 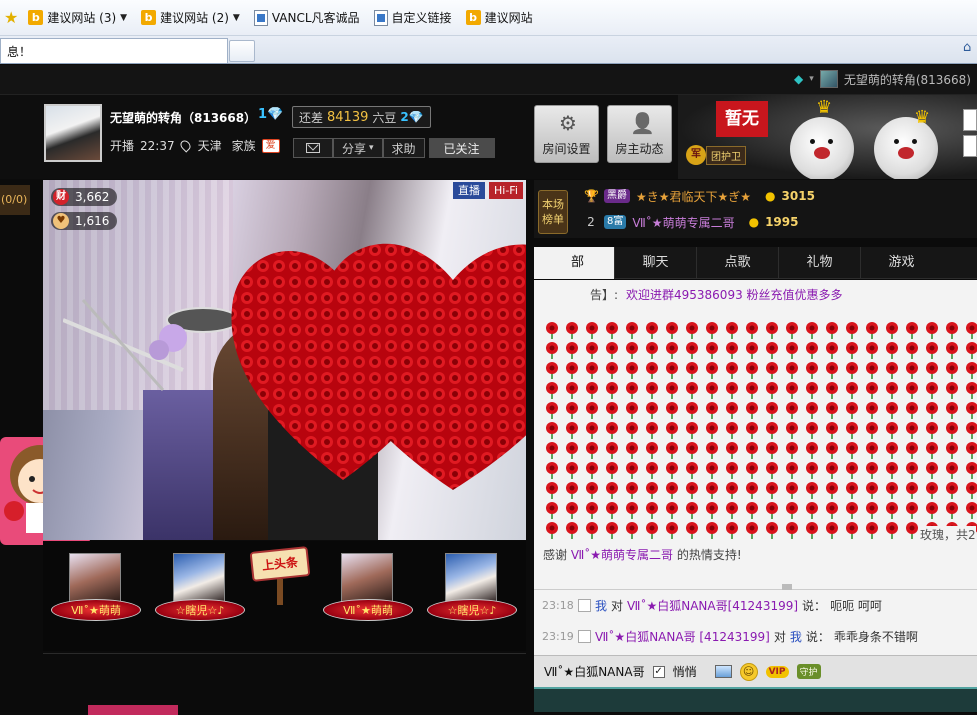 I want to click on room-settings-button: 房间设置, so click(x=566, y=134).